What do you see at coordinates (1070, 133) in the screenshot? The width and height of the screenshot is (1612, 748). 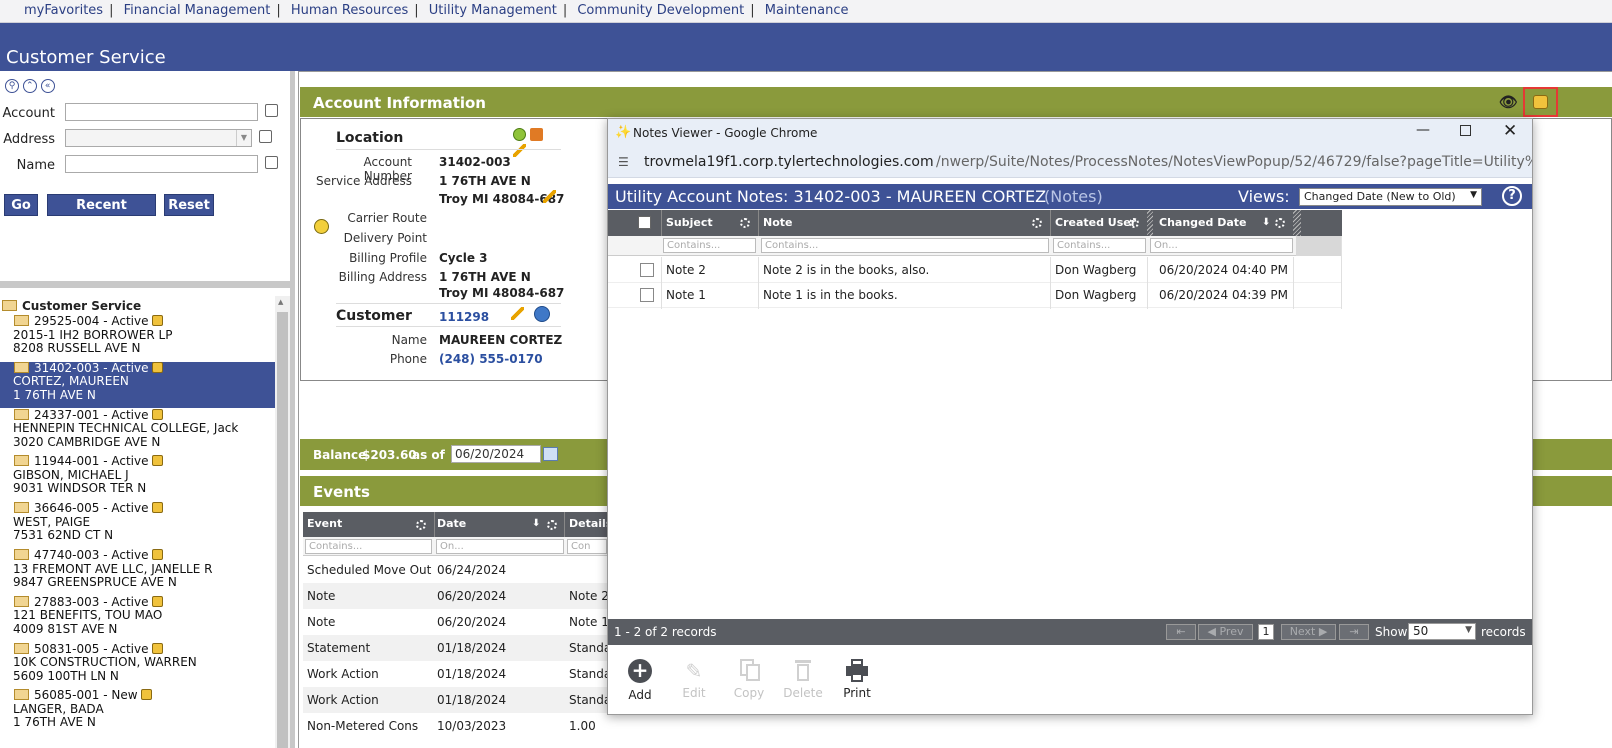 I see `window-titlebar: ✨ Notes Viewer - Google Chrome — ✕` at bounding box center [1070, 133].